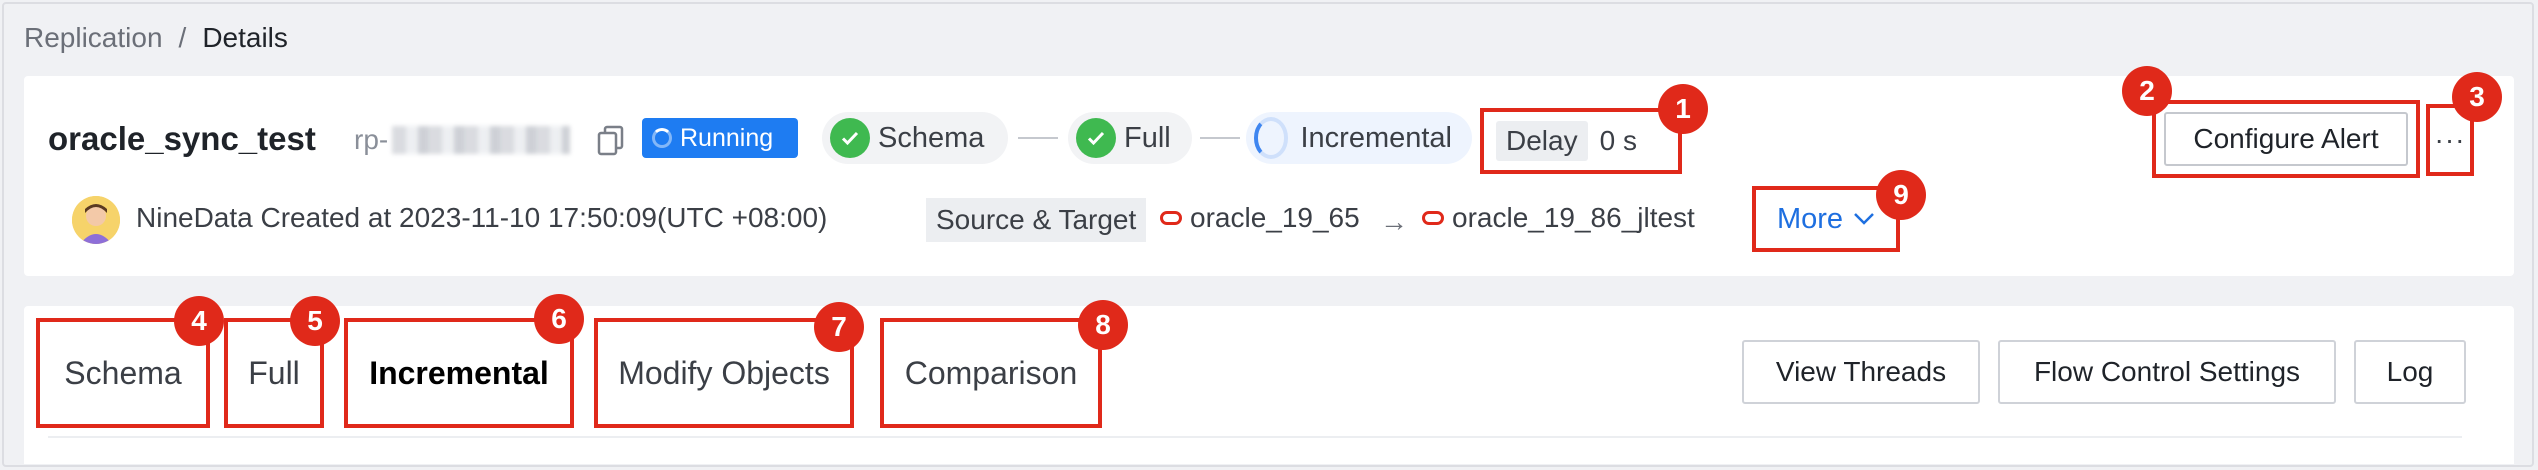 The width and height of the screenshot is (2538, 470). Describe the element at coordinates (371, 139) in the screenshot. I see `task-id-prefix: rp-` at that location.